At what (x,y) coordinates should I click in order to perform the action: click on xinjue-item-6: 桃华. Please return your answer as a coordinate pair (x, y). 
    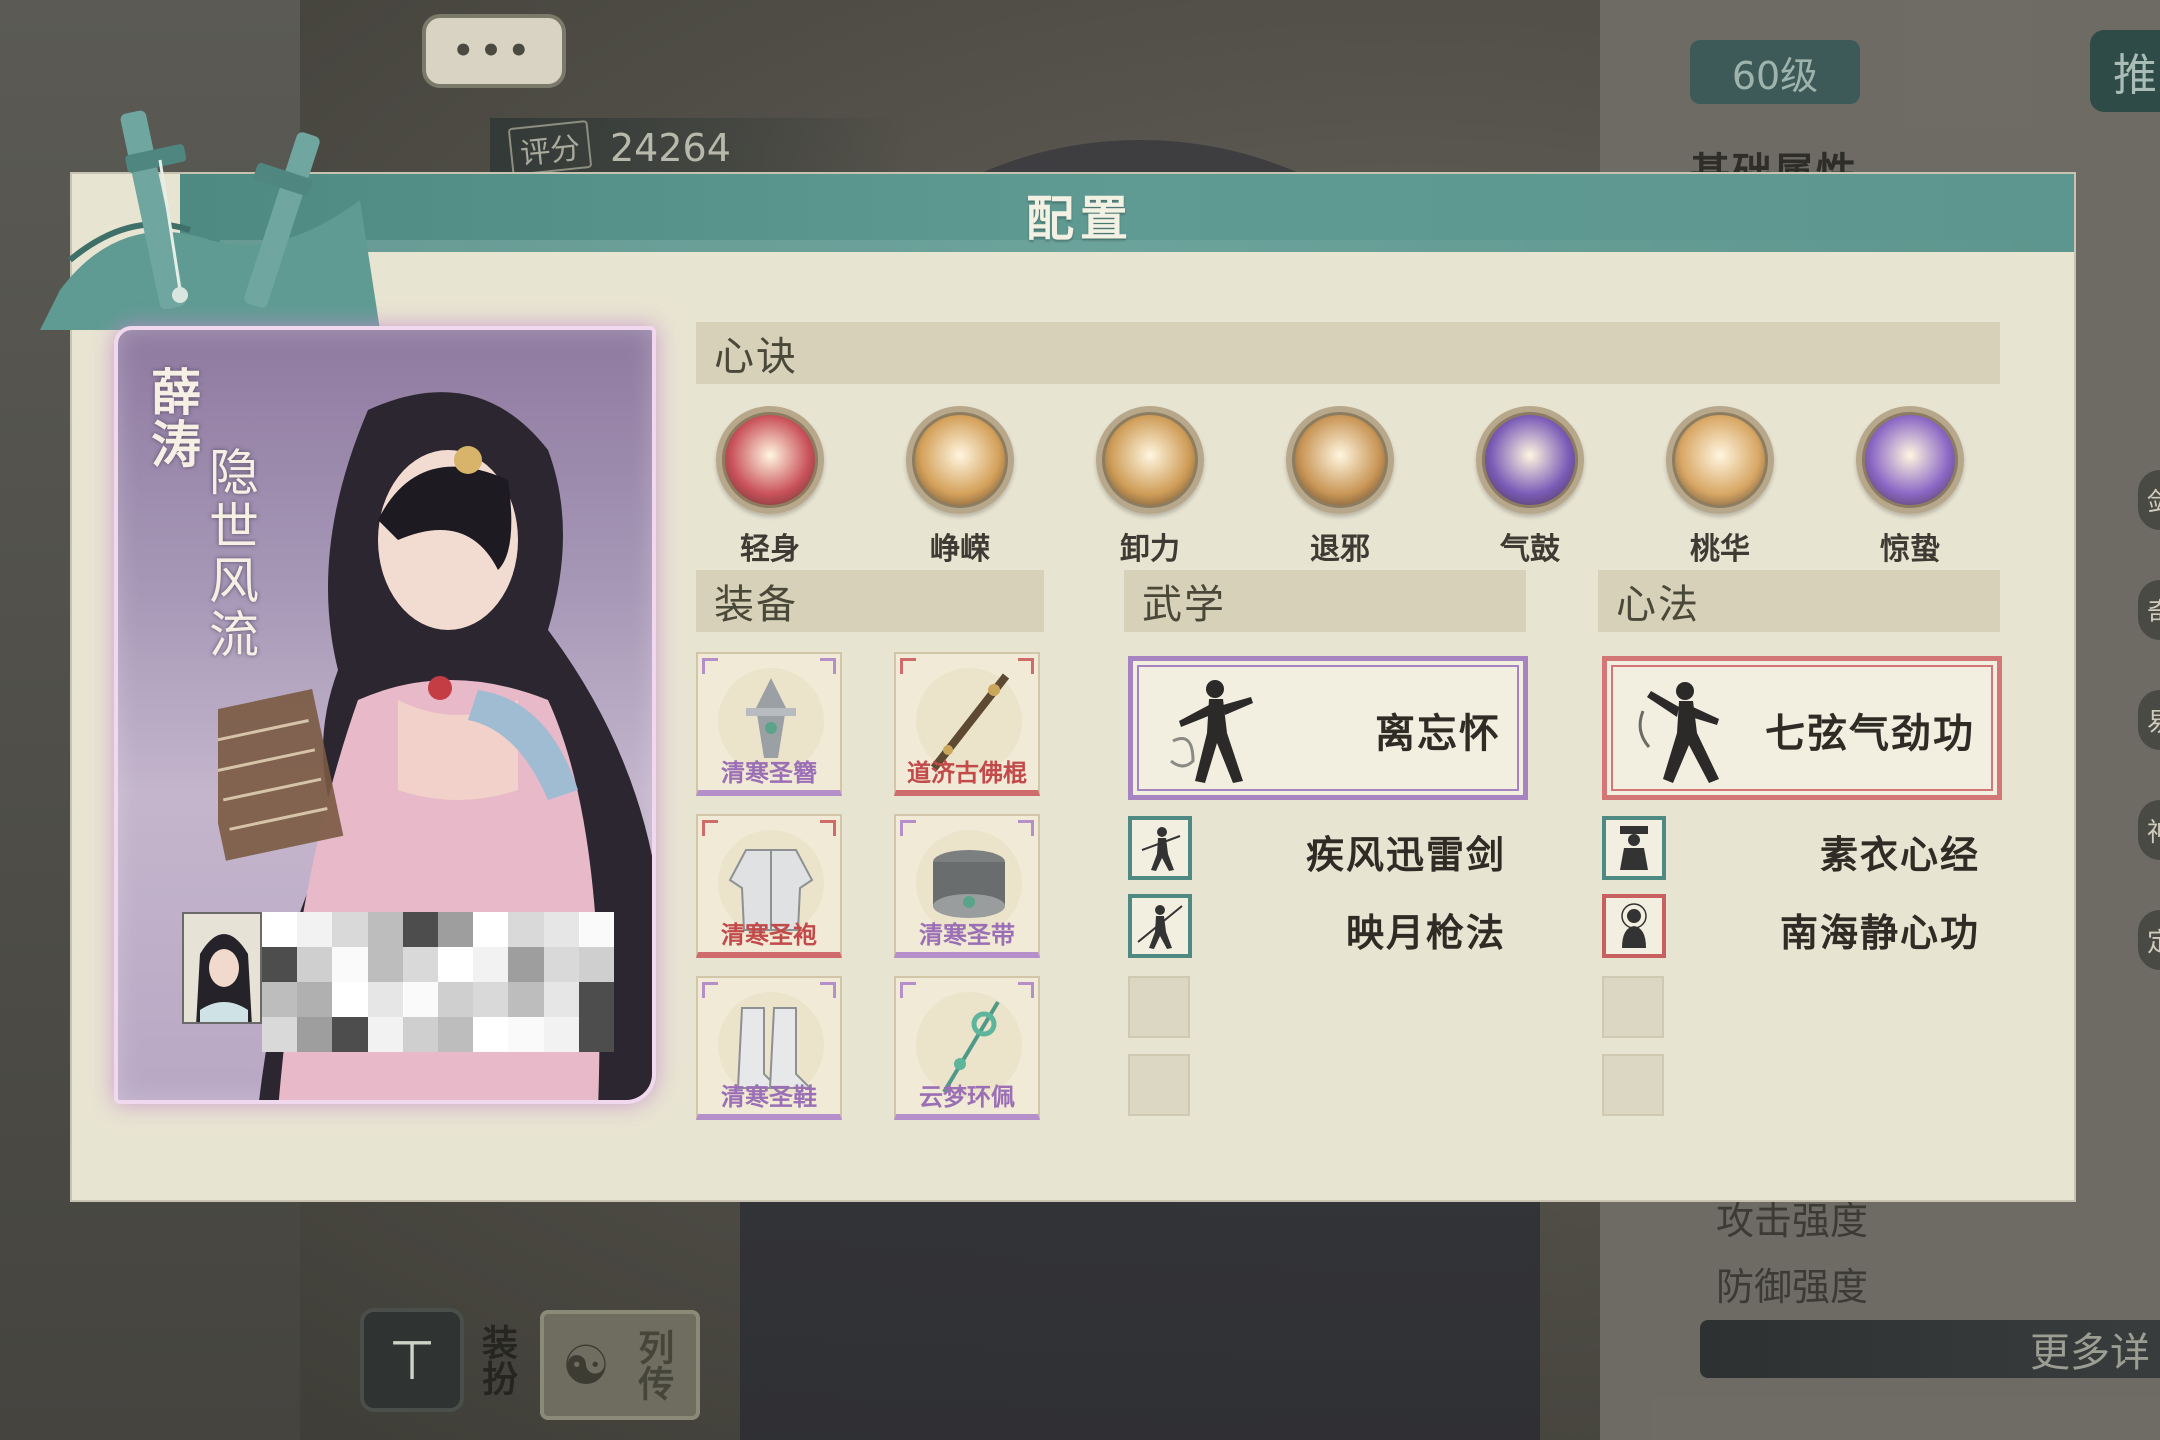
    Looking at the image, I should click on (1720, 486).